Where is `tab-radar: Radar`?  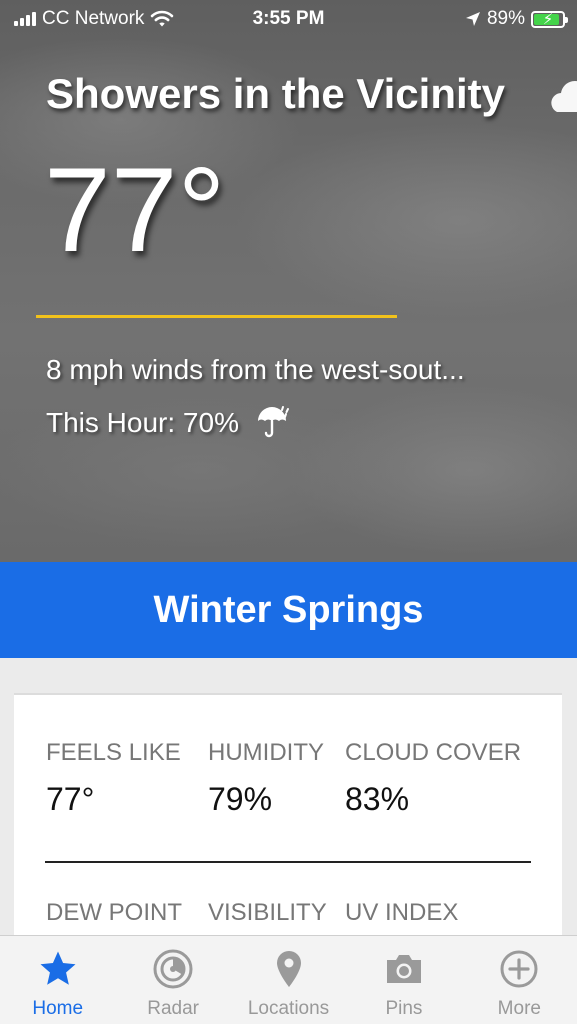
tab-radar: Radar is located at coordinates (172, 980).